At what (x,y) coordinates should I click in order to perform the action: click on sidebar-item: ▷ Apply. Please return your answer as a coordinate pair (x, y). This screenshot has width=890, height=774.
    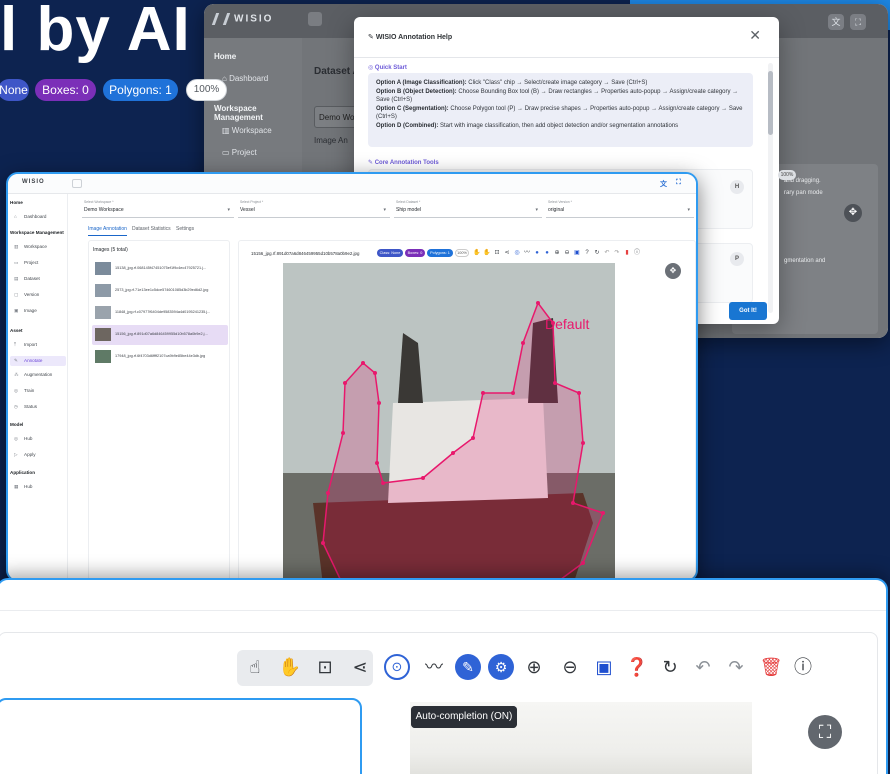
    Looking at the image, I should click on (25, 455).